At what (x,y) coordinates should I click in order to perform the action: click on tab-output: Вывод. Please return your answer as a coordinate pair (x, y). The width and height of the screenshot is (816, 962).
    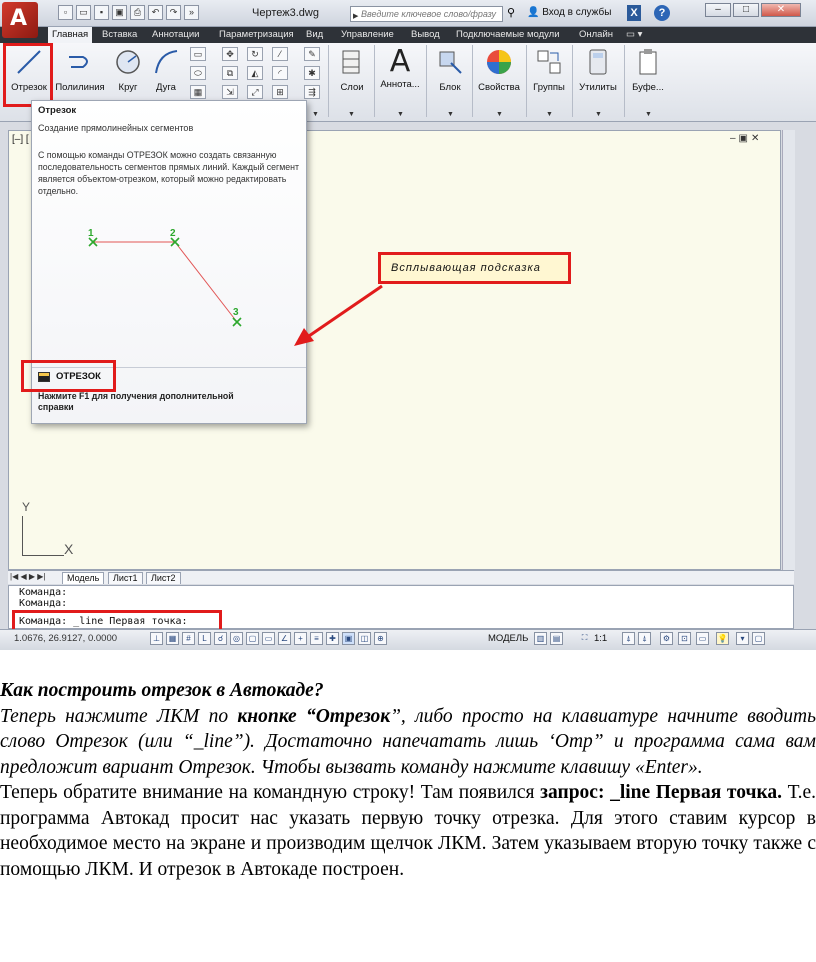
    Looking at the image, I should click on (425, 35).